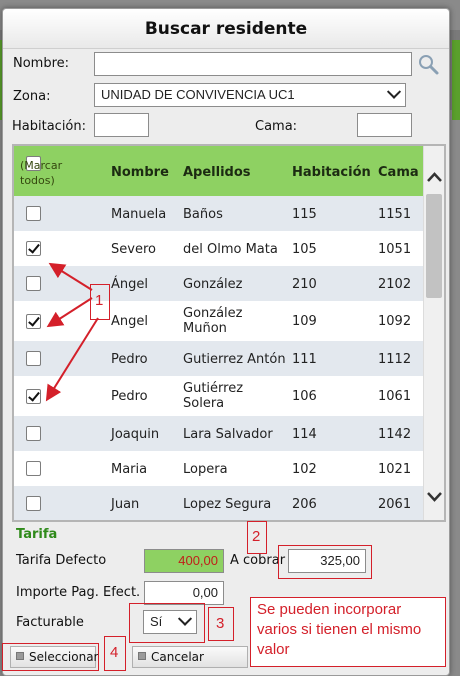  Describe the element at coordinates (167, 623) in the screenshot. I see `annotation-box-facturable` at that location.